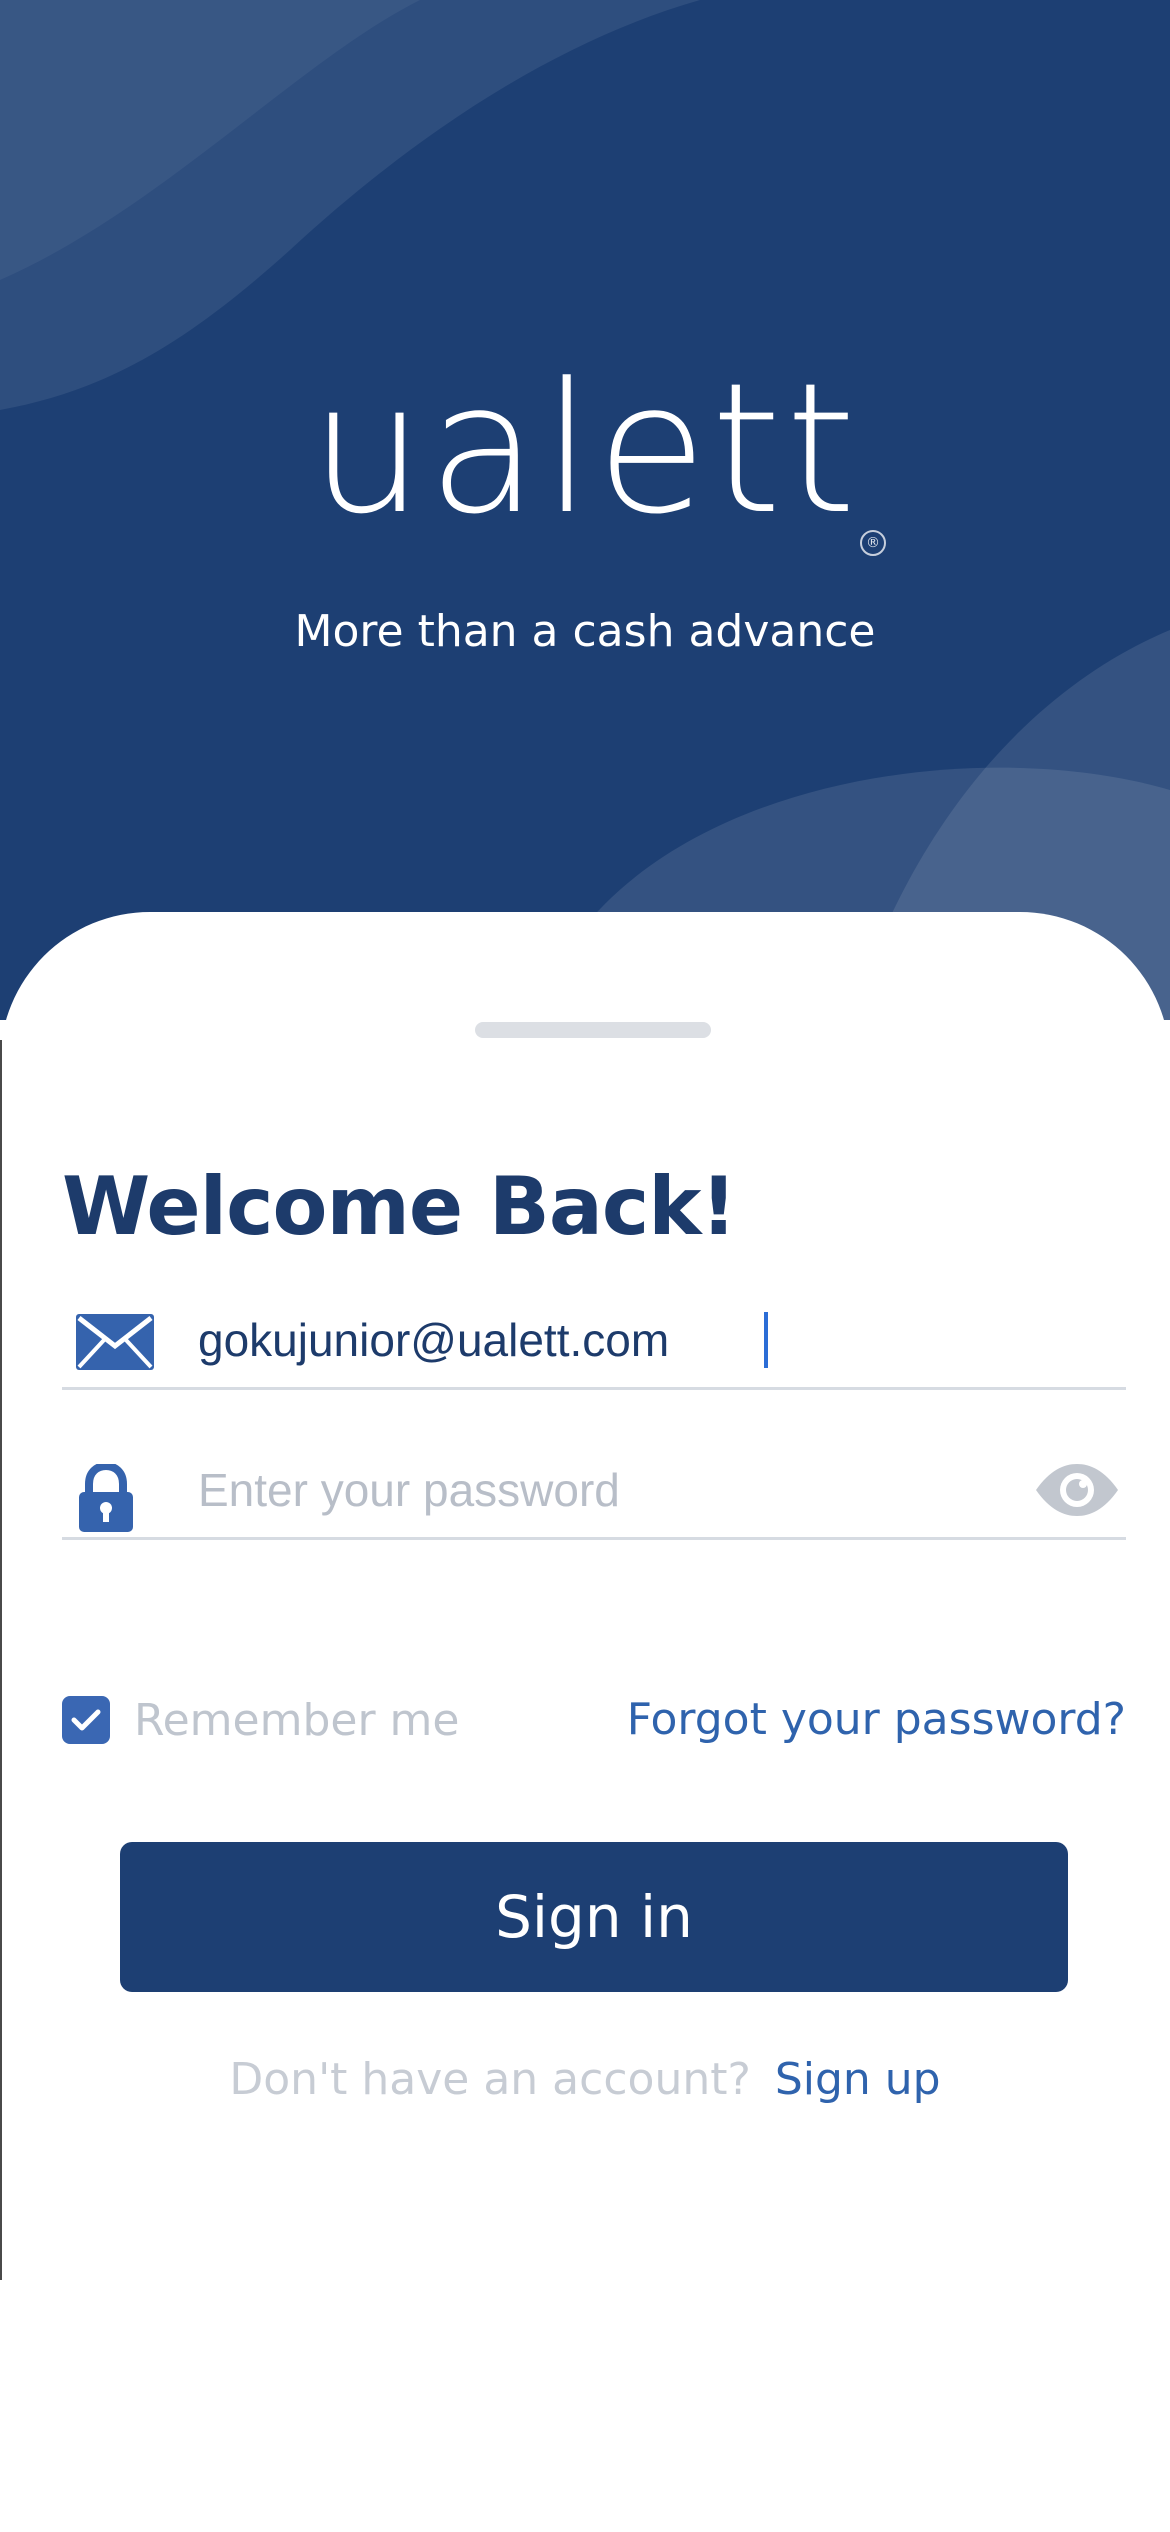 Image resolution: width=1170 pixels, height=2532 pixels. Describe the element at coordinates (1077, 1492) in the screenshot. I see `eye-icon` at that location.